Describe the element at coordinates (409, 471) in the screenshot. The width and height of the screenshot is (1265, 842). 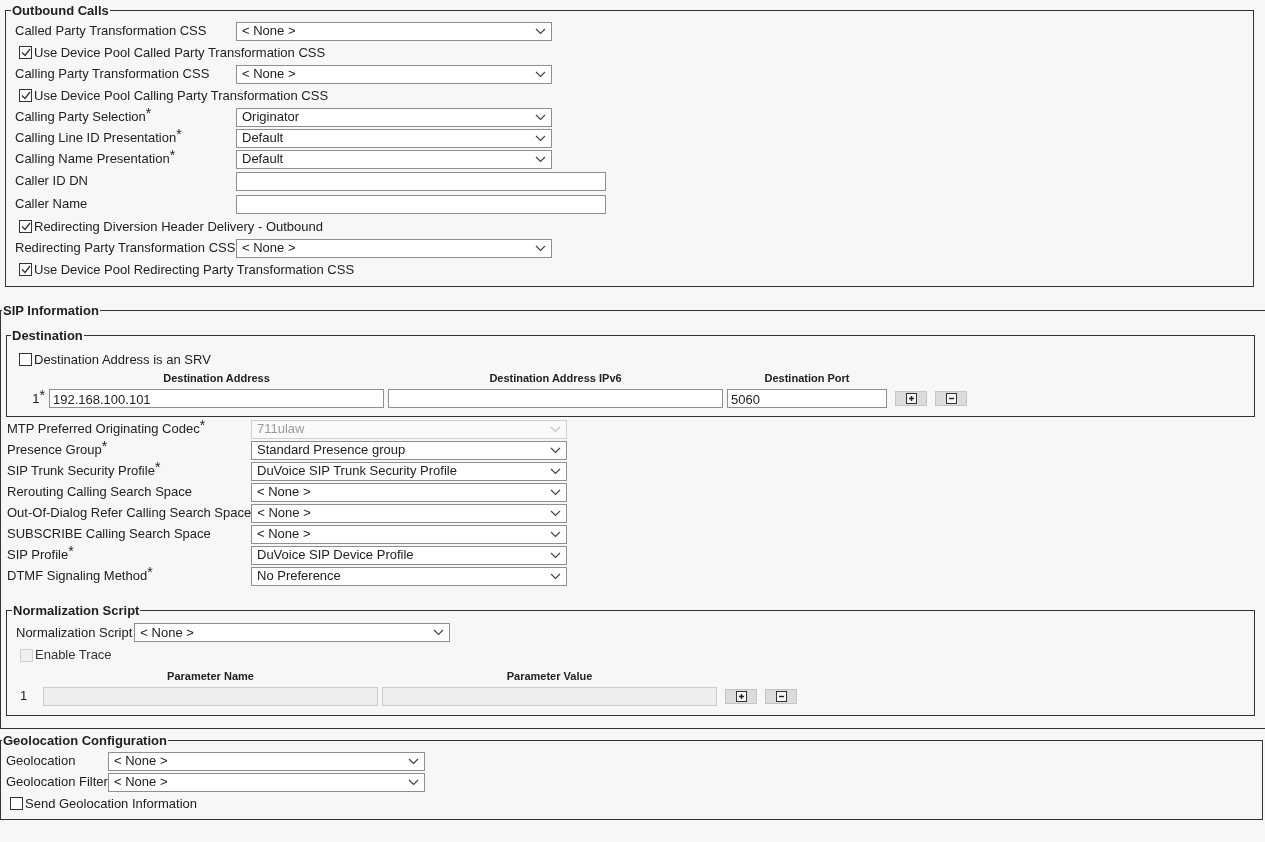
I see `dropdown: DuVoice SIP Trunk Security Profile` at that location.